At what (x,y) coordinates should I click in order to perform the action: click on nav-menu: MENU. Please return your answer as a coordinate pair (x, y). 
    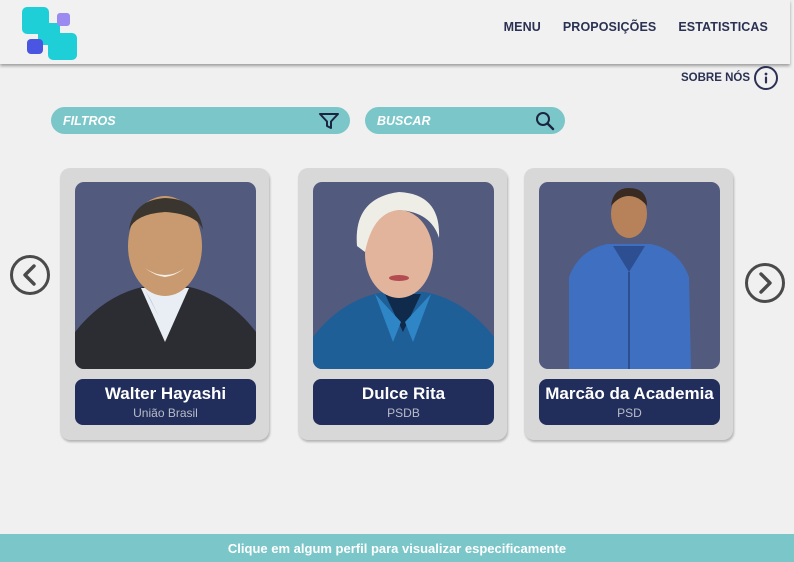
    Looking at the image, I should click on (522, 27).